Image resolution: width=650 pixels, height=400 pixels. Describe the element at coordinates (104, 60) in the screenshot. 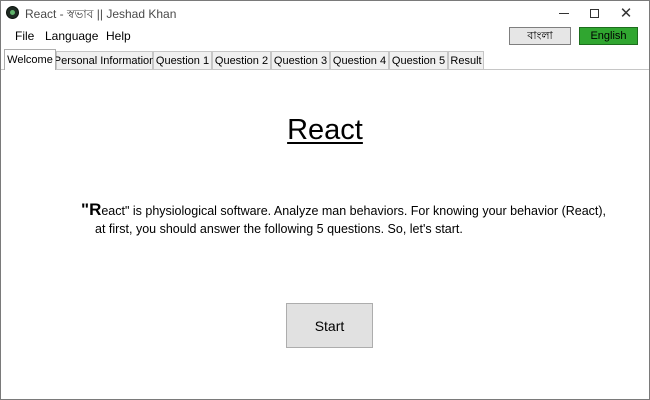

I see `tab-personal-information: Personal Information` at that location.